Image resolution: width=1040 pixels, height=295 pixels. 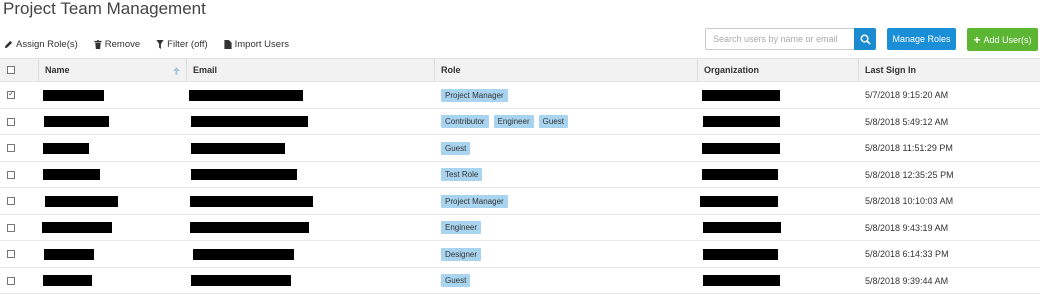 What do you see at coordinates (520, 95) in the screenshot?
I see `table-row: Project Manager 5/7/2018 9:15:20 AM` at bounding box center [520, 95].